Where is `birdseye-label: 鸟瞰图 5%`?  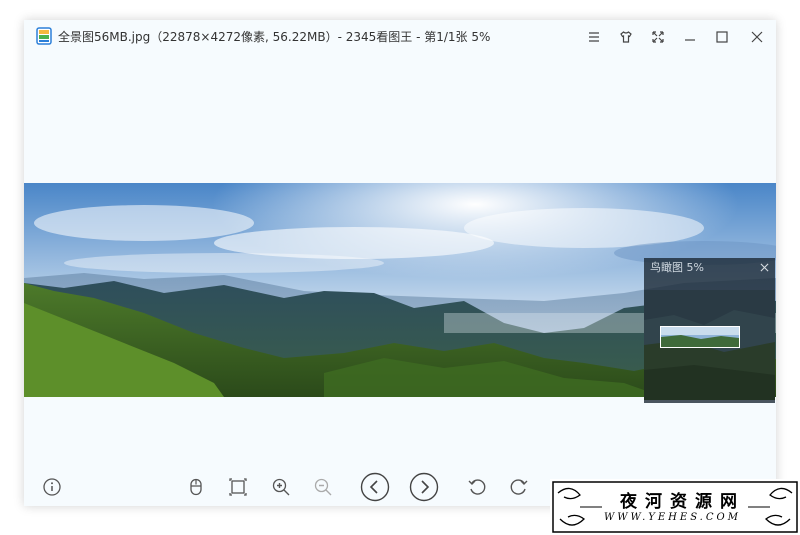
birdseye-label: 鸟瞰图 5% is located at coordinates (677, 267).